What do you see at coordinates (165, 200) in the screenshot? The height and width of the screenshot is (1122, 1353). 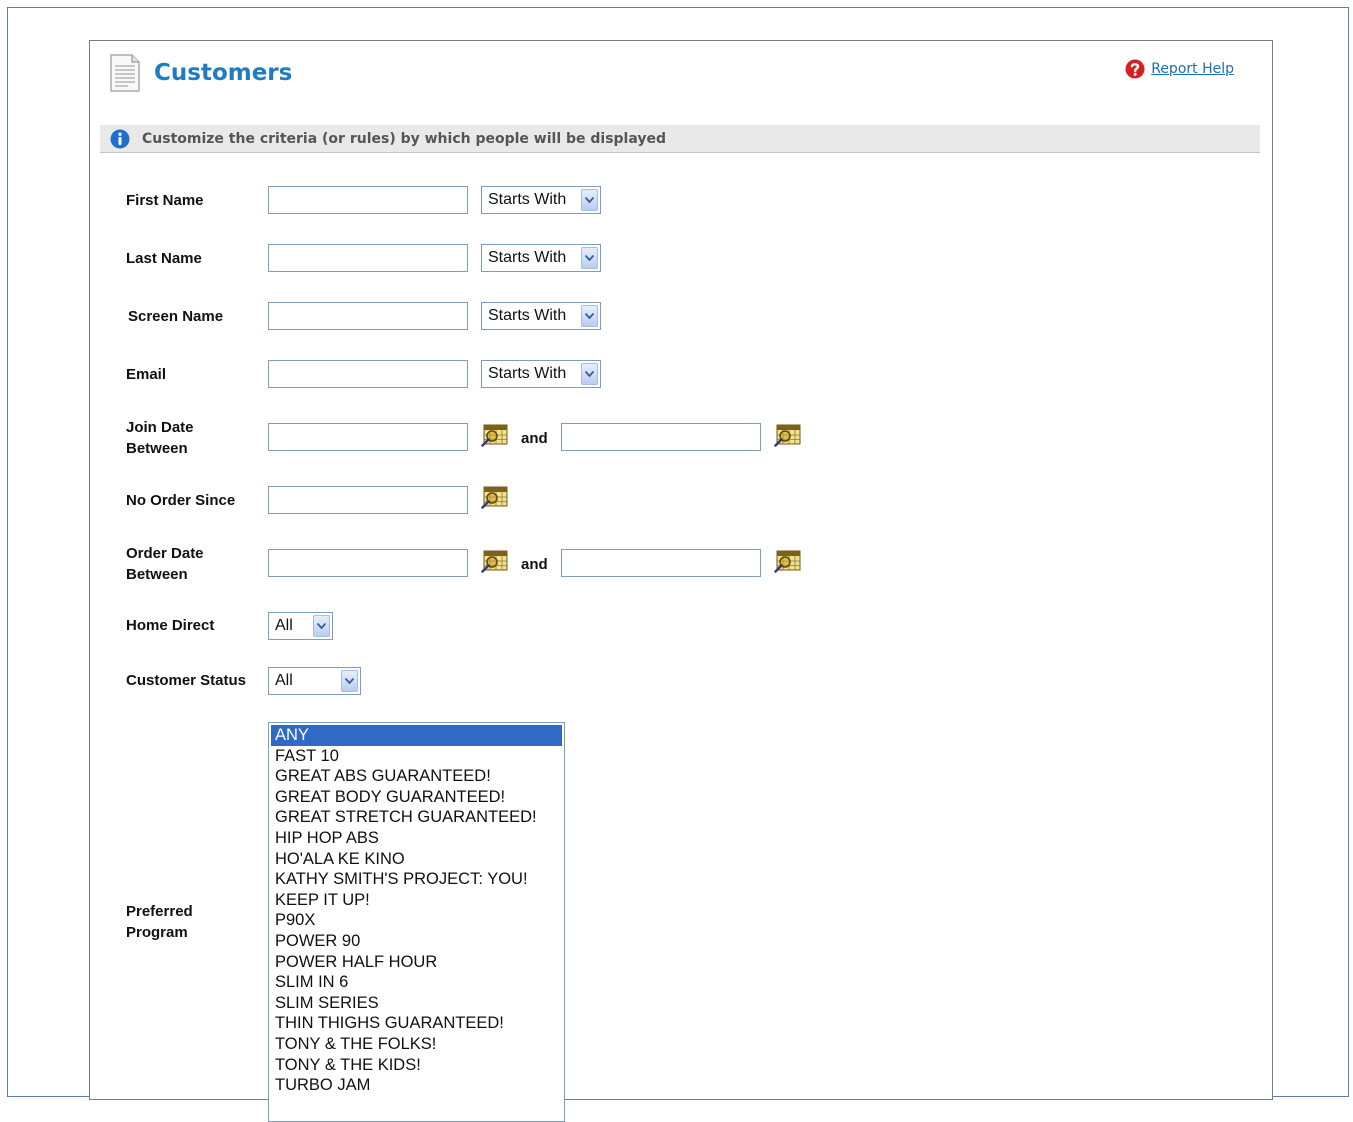 I see `first-name-label: First Name` at bounding box center [165, 200].